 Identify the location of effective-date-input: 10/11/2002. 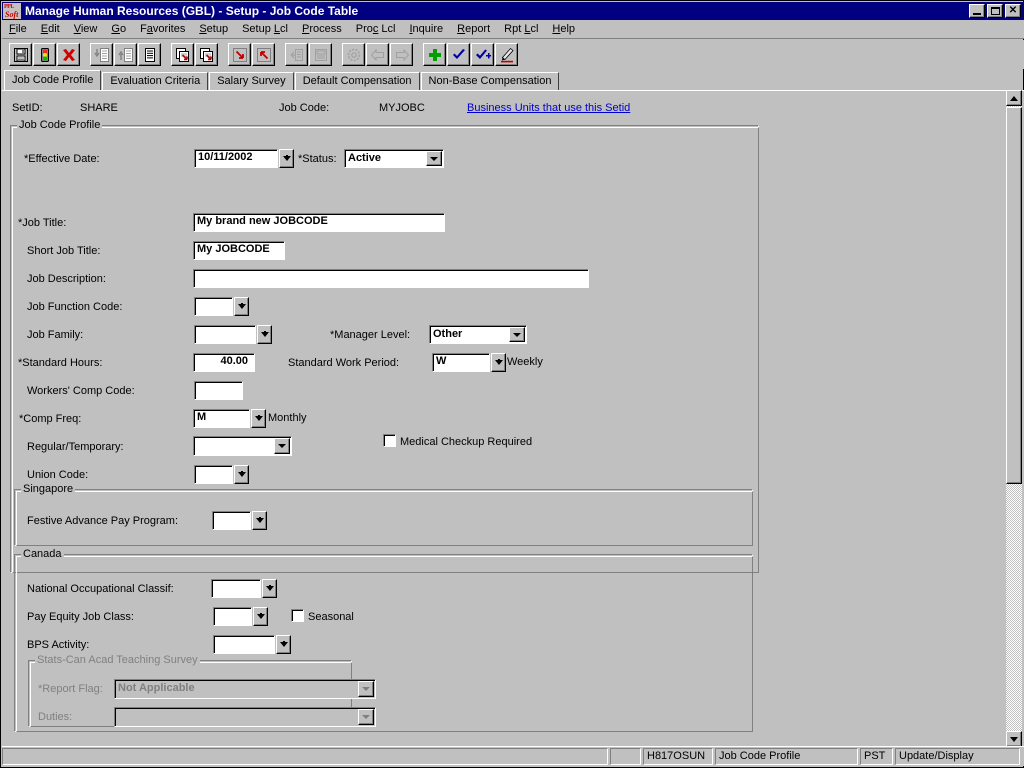
(236, 158).